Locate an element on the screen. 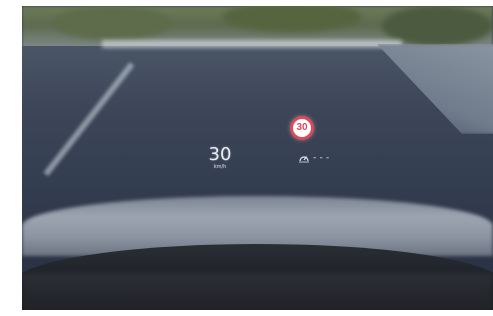 The width and height of the screenshot is (493, 316). cruise-control-icon is located at coordinates (304, 158).